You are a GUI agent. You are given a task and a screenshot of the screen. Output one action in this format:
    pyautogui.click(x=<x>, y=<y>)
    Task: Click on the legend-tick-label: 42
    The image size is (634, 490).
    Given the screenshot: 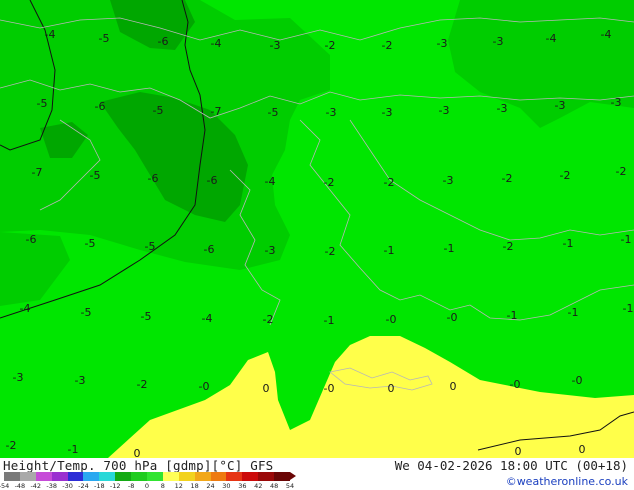 What is the action you would take?
    pyautogui.click(x=258, y=486)
    